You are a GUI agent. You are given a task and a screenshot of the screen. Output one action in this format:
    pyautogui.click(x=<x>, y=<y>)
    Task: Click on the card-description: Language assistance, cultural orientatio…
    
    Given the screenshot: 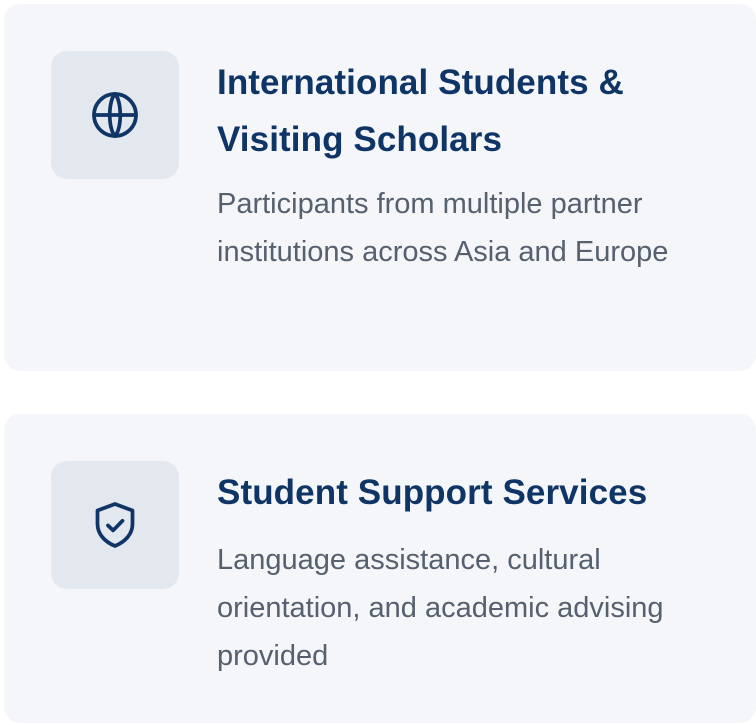 What is the action you would take?
    pyautogui.click(x=440, y=608)
    